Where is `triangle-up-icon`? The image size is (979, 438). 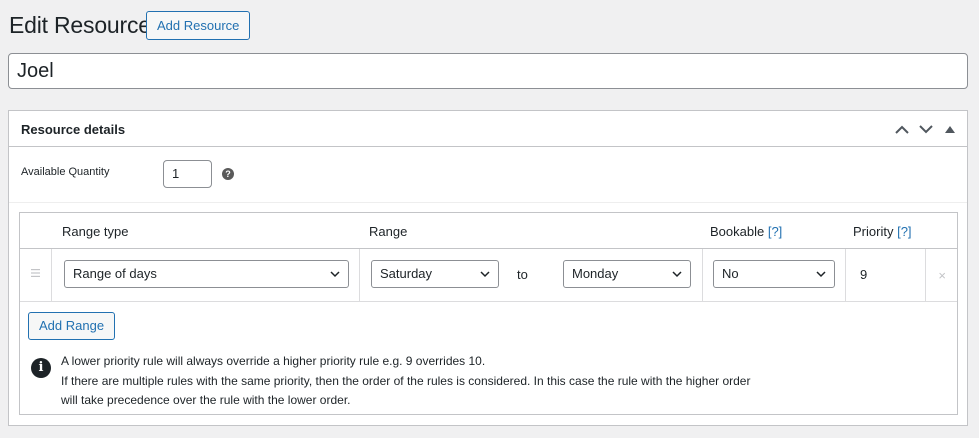 triangle-up-icon is located at coordinates (950, 129).